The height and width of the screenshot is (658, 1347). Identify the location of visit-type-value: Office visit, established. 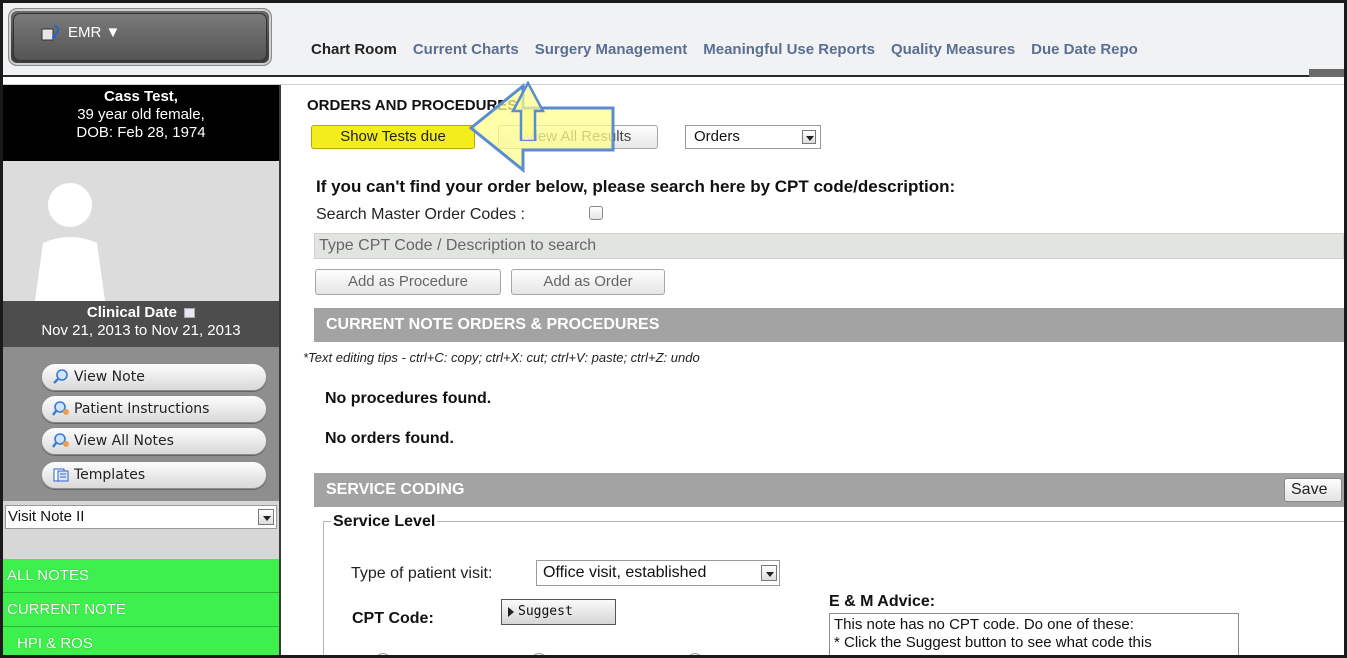
(625, 572).